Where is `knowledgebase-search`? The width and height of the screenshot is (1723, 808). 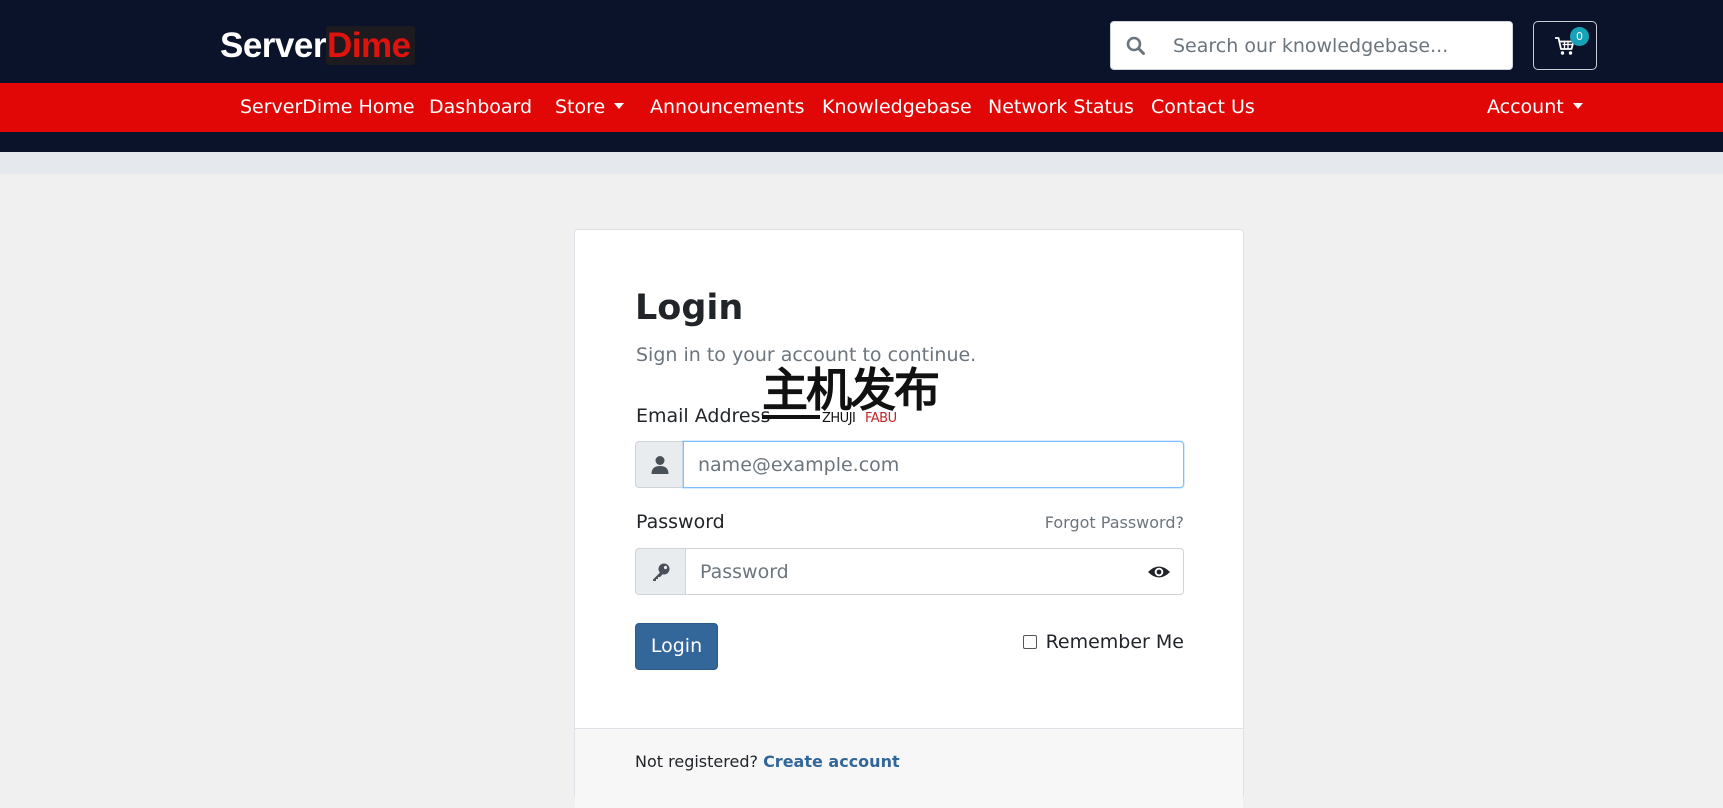
knowledgebase-search is located at coordinates (1311, 45).